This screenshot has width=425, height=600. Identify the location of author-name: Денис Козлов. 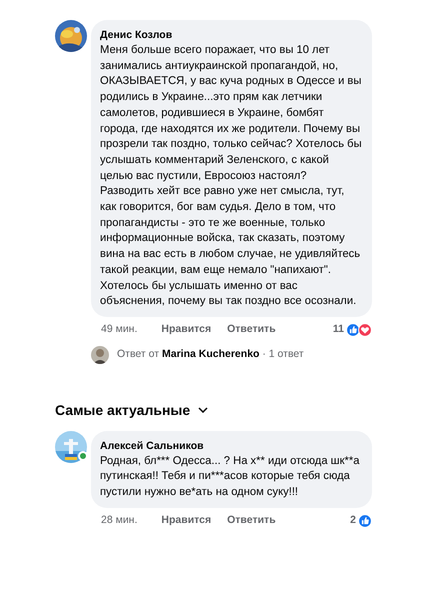
(231, 35).